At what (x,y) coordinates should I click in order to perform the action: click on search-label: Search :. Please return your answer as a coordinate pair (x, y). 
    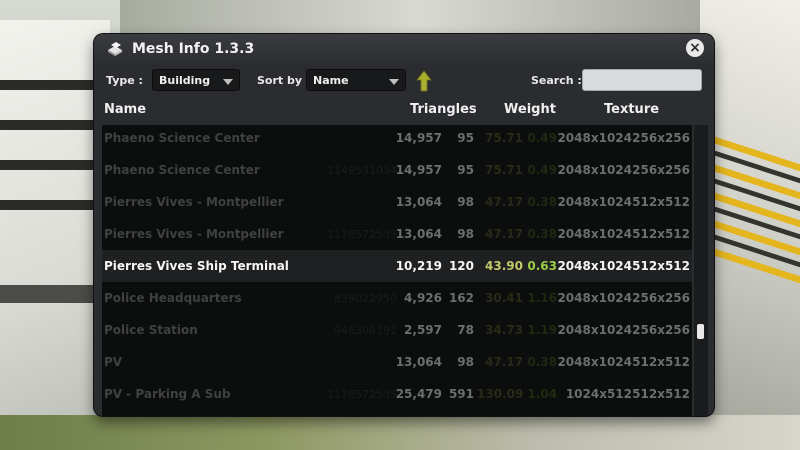
    Looking at the image, I should click on (556, 80).